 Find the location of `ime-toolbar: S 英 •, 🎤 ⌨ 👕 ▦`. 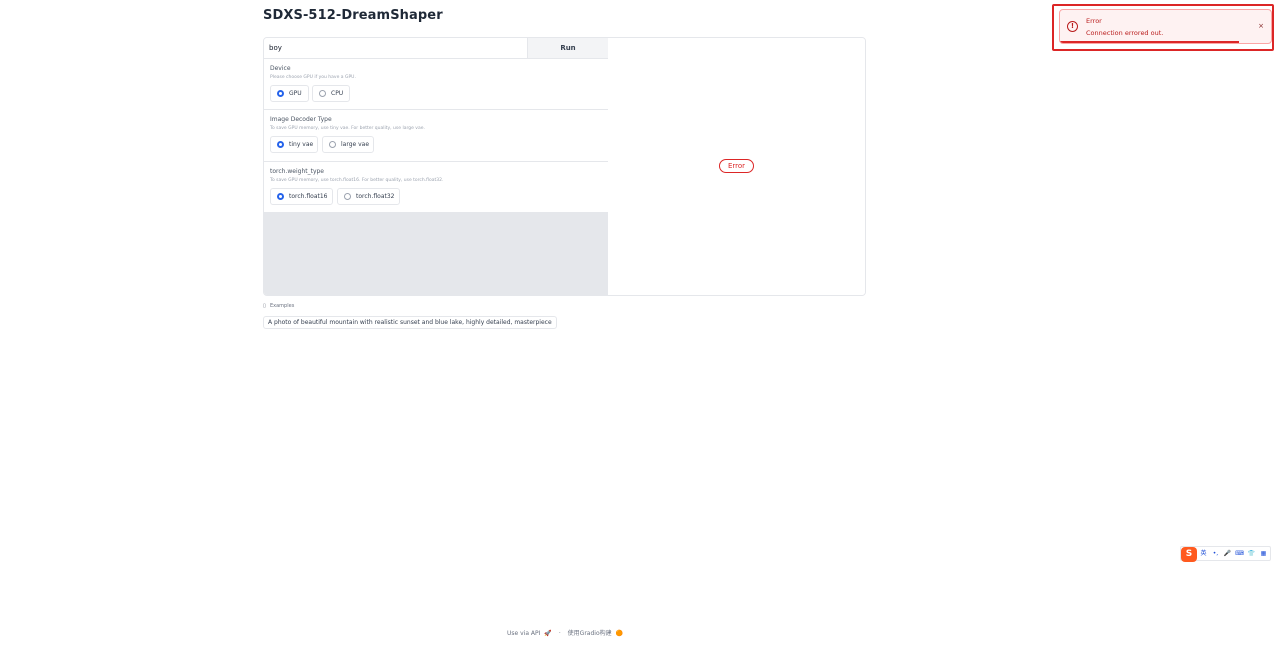

ime-toolbar: S 英 •, 🎤 ⌨ 👕 ▦ is located at coordinates (1225, 554).